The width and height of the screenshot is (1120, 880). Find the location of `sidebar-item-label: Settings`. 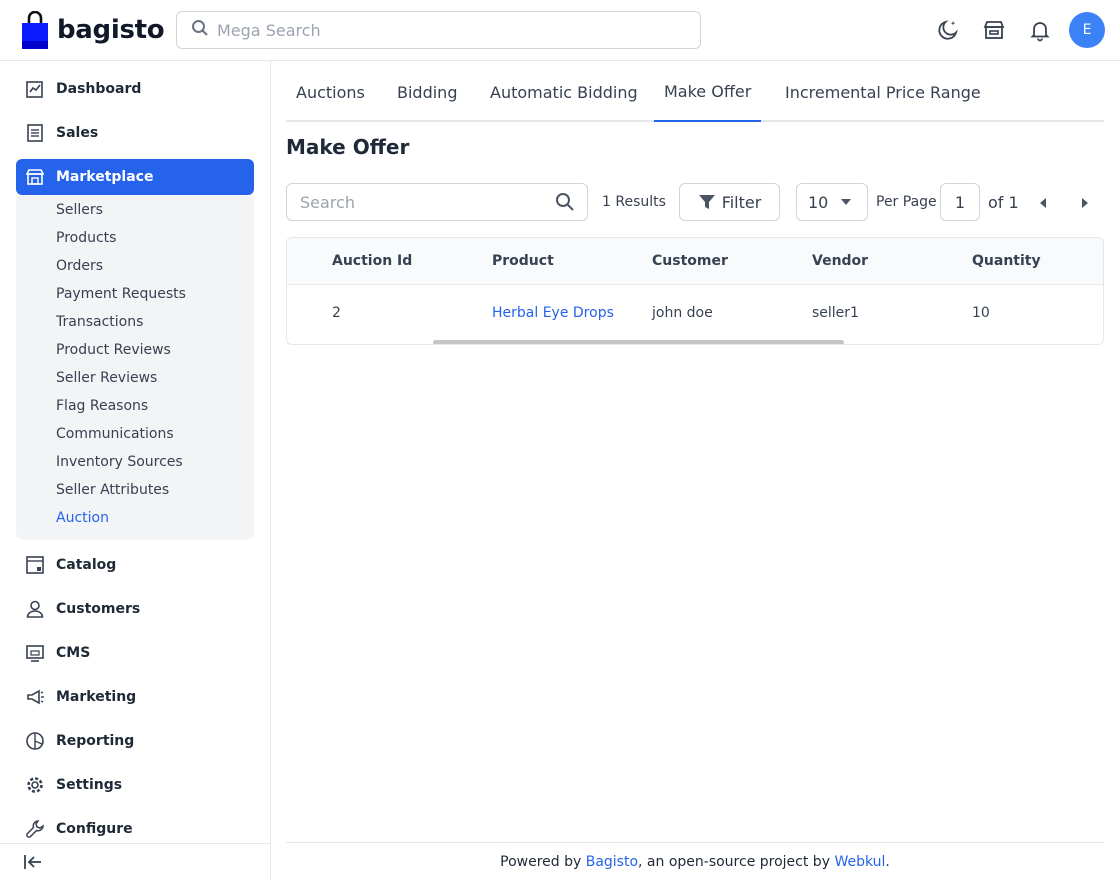

sidebar-item-label: Settings is located at coordinates (89, 785).